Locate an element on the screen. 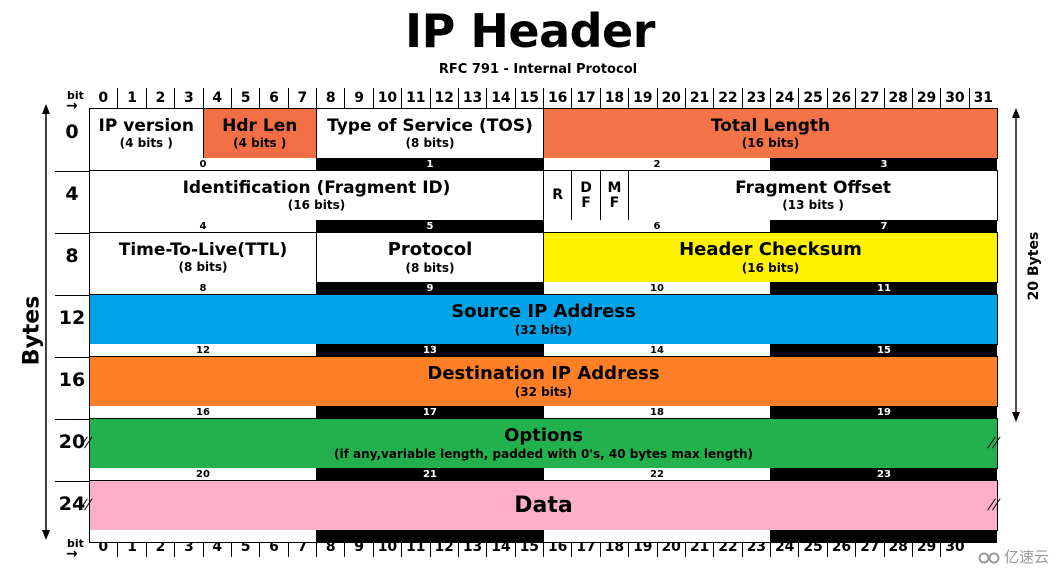 Image resolution: width=1060 pixels, height=578 pixels. top-bit-11: 11 is located at coordinates (415, 98).